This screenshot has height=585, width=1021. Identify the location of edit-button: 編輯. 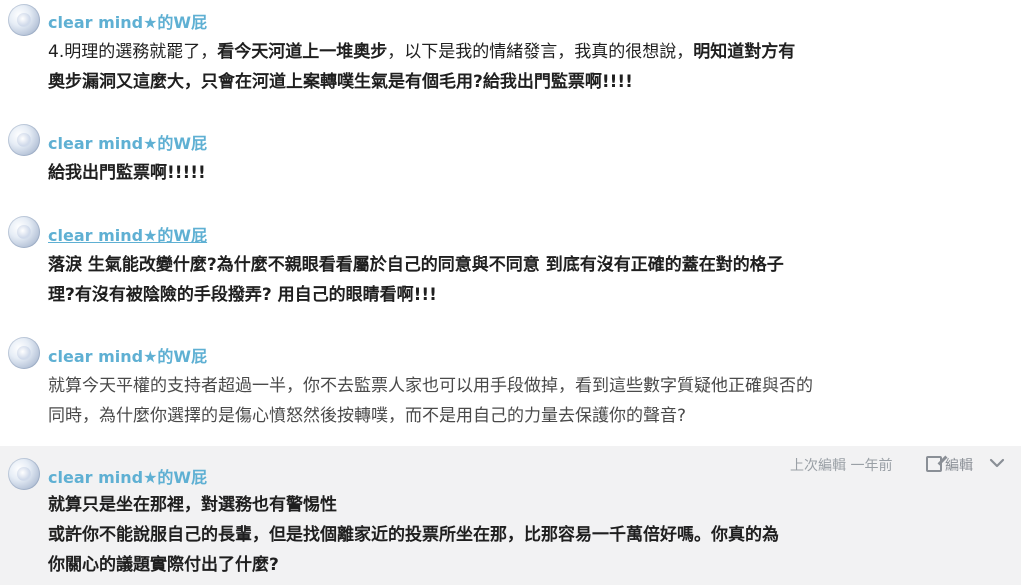
(949, 465).